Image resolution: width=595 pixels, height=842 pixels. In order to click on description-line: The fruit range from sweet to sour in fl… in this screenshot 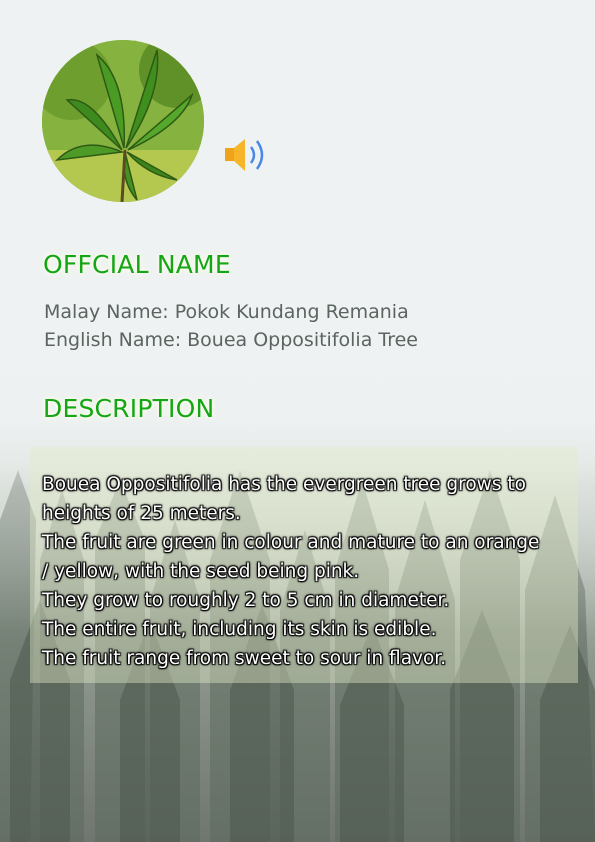, I will do `click(244, 658)`.